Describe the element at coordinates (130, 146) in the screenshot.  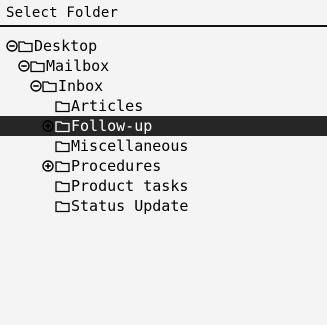
I see `tree-item-label: Miscellaneous` at that location.